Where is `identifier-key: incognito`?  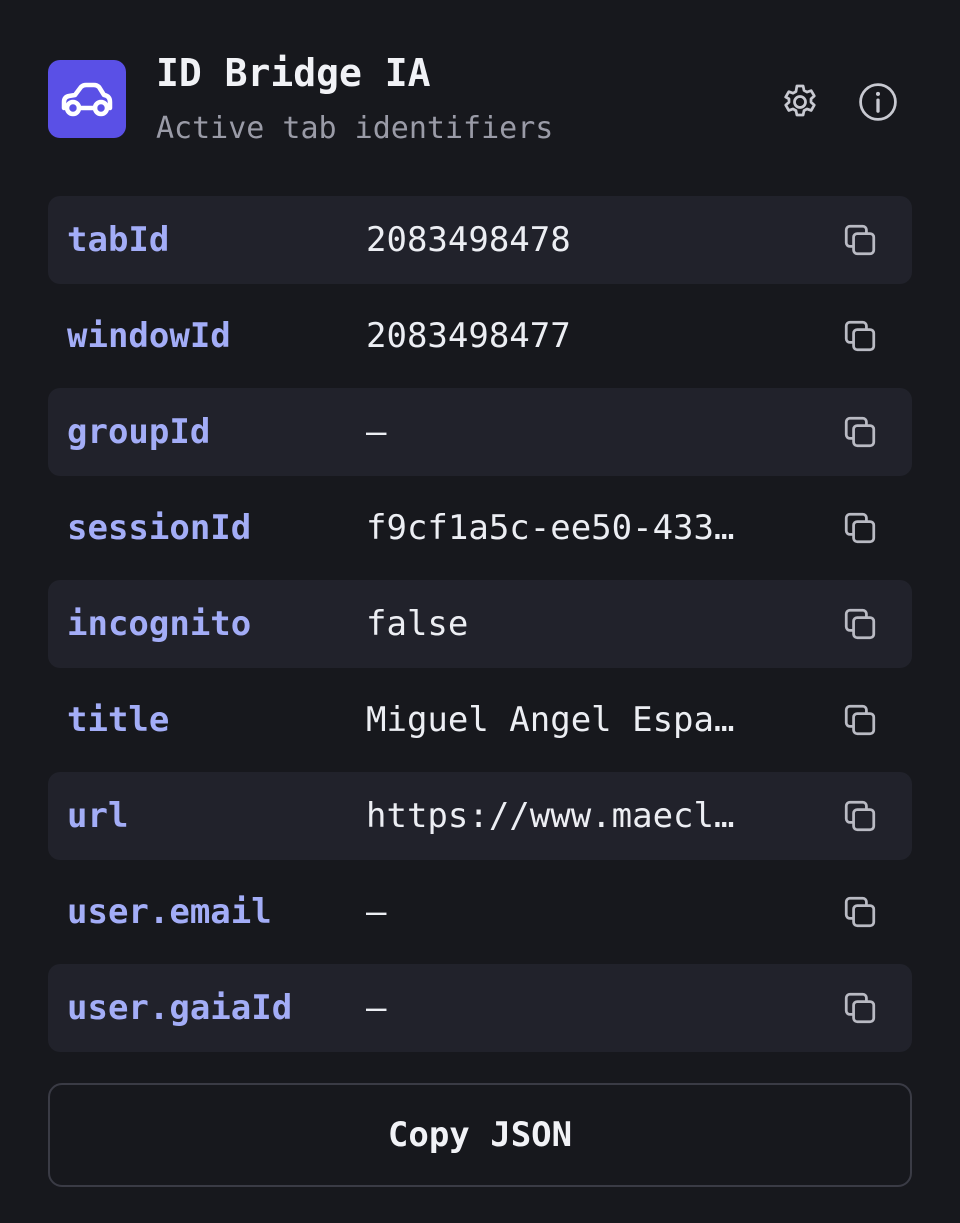 identifier-key: incognito is located at coordinates (159, 624).